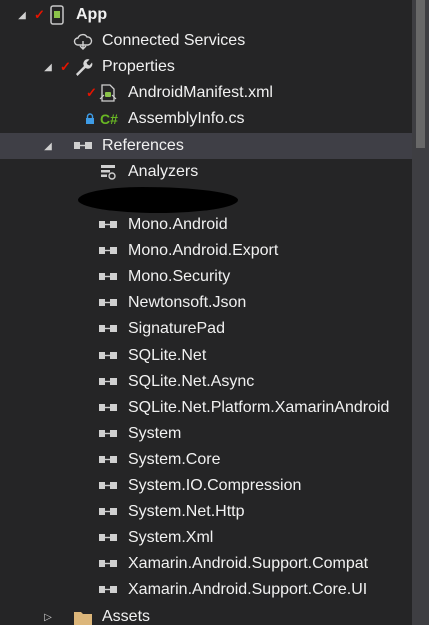 Image resolution: width=429 pixels, height=625 pixels. What do you see at coordinates (83, 615) in the screenshot?
I see `folder-icon` at bounding box center [83, 615].